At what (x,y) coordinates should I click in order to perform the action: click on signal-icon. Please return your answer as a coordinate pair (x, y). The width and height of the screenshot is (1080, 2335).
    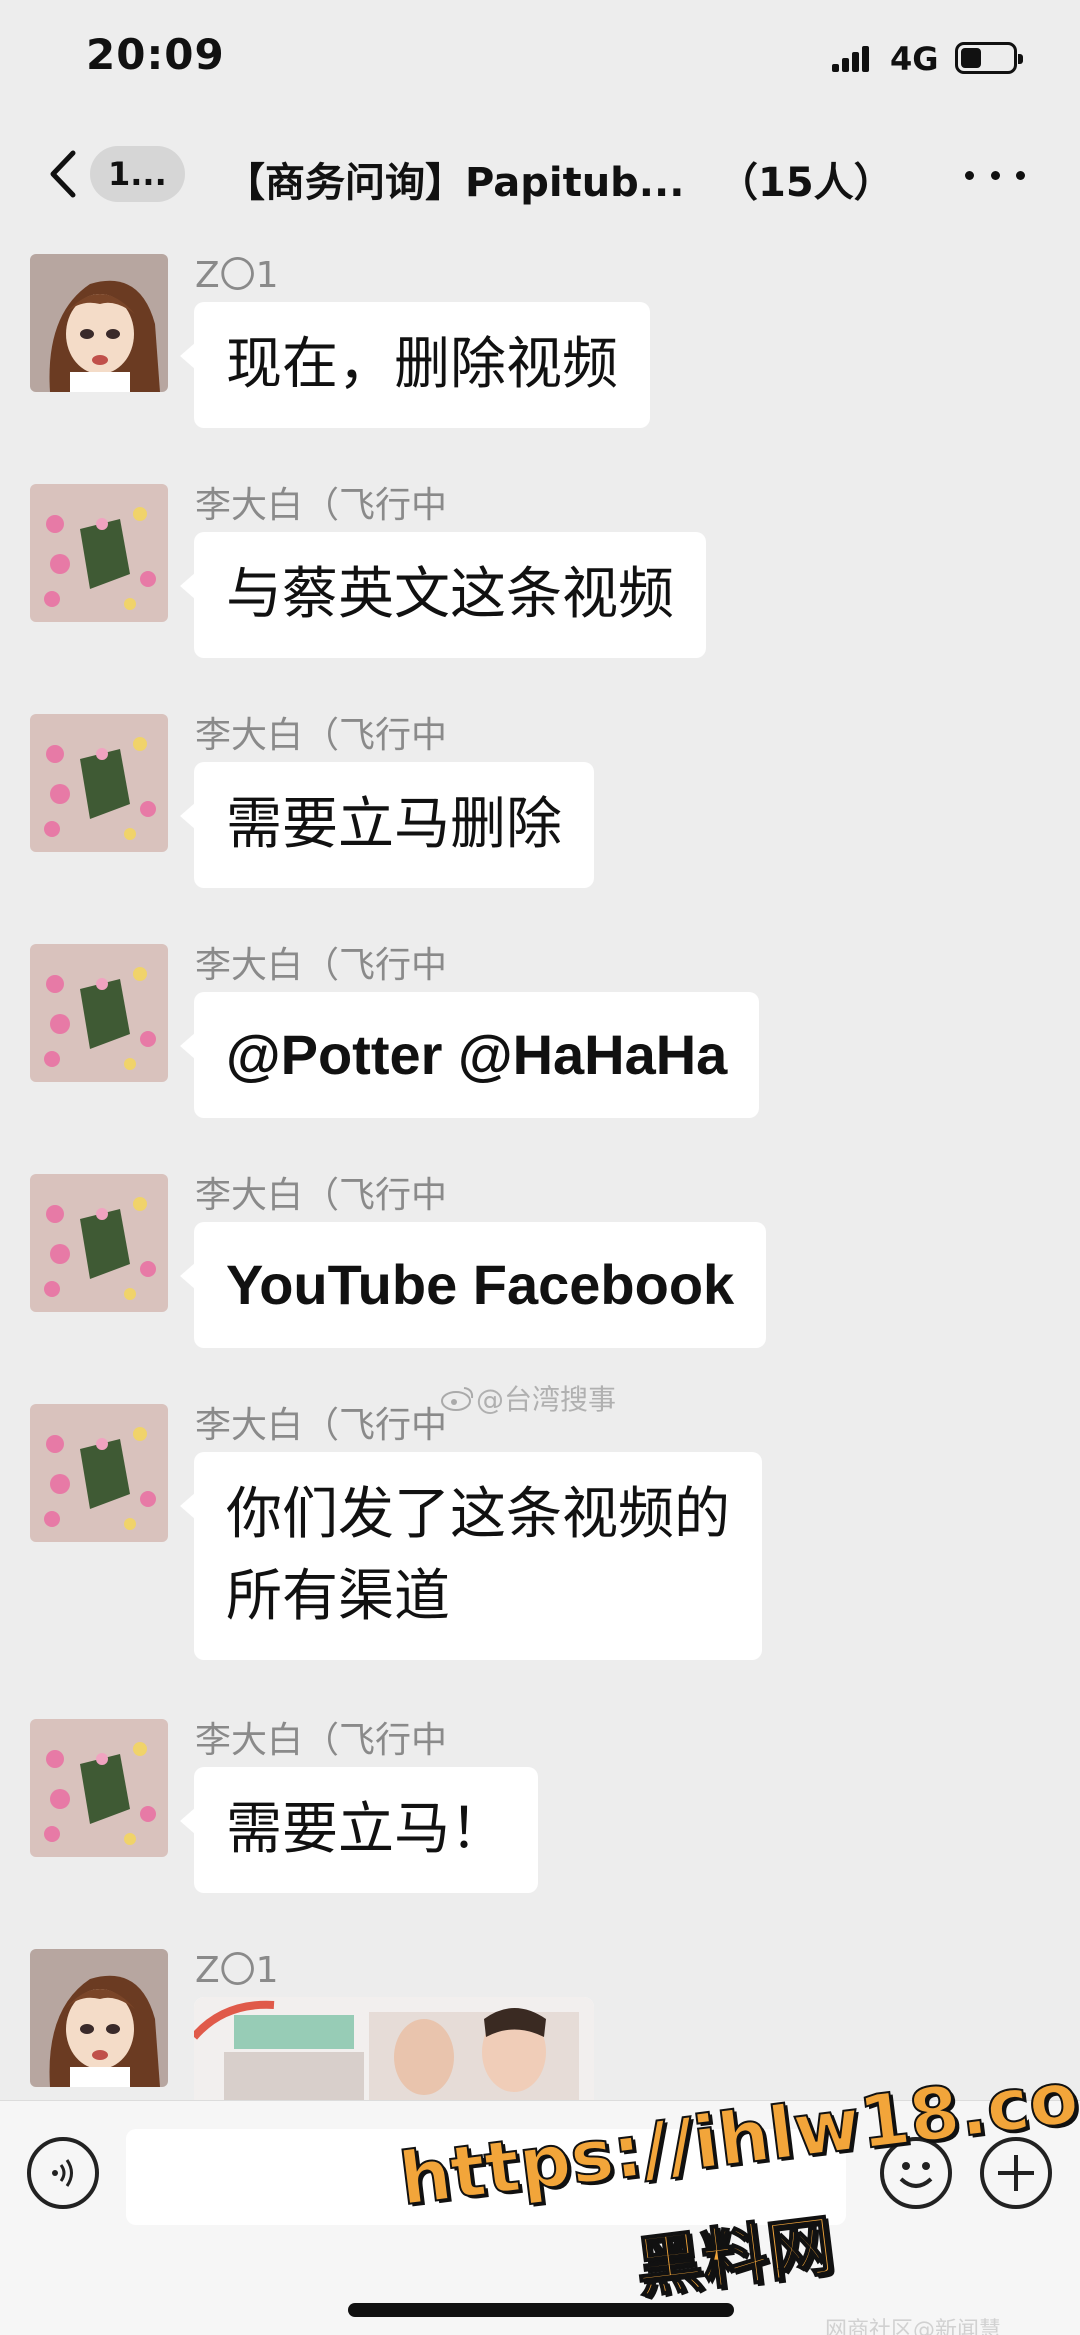
    Looking at the image, I should click on (852, 58).